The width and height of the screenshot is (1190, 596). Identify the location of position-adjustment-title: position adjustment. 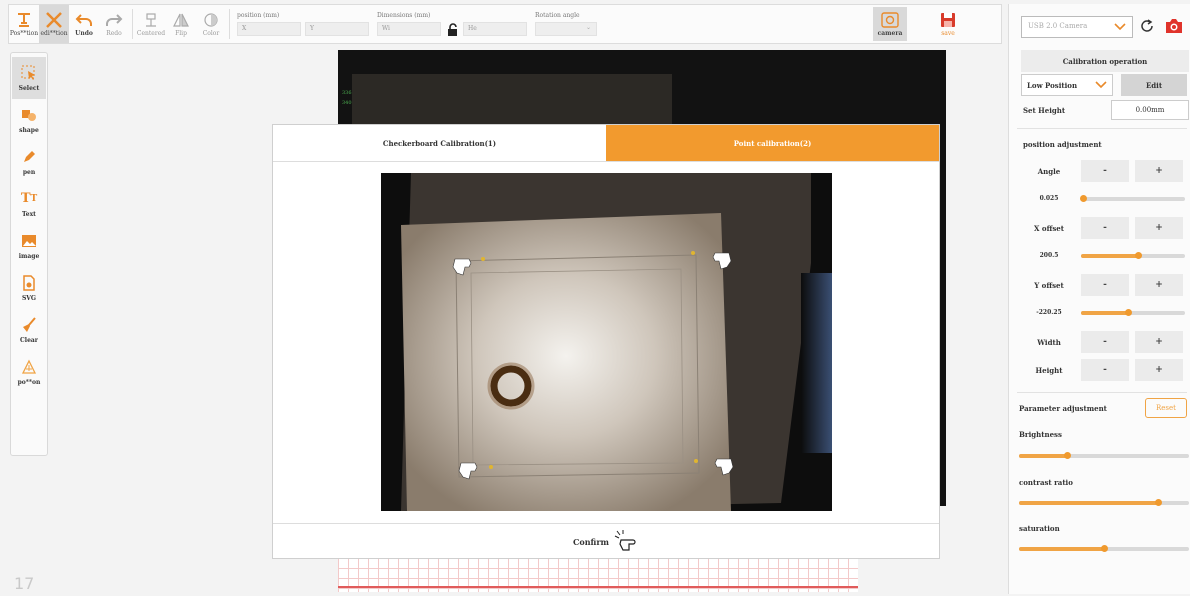
(1062, 144).